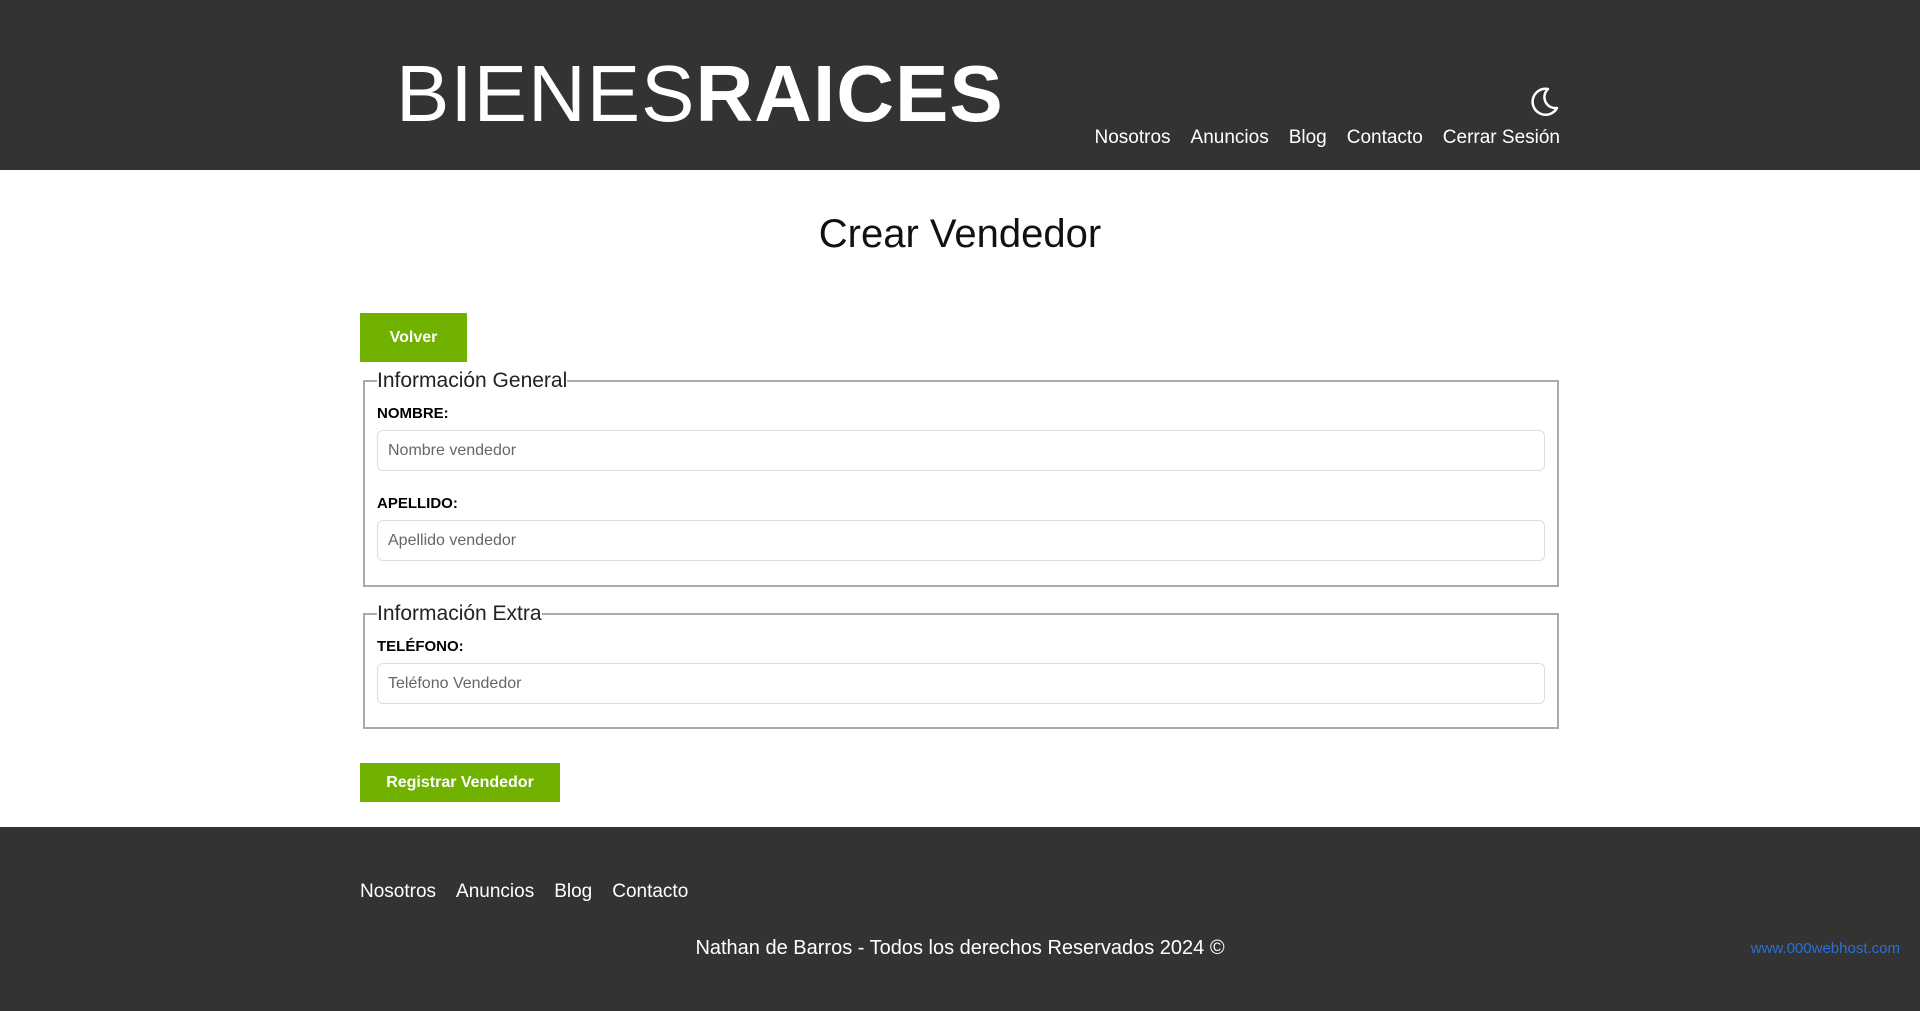 The height and width of the screenshot is (1011, 1920). What do you see at coordinates (420, 646) in the screenshot?
I see `telefono-label: TELÉFONO:` at bounding box center [420, 646].